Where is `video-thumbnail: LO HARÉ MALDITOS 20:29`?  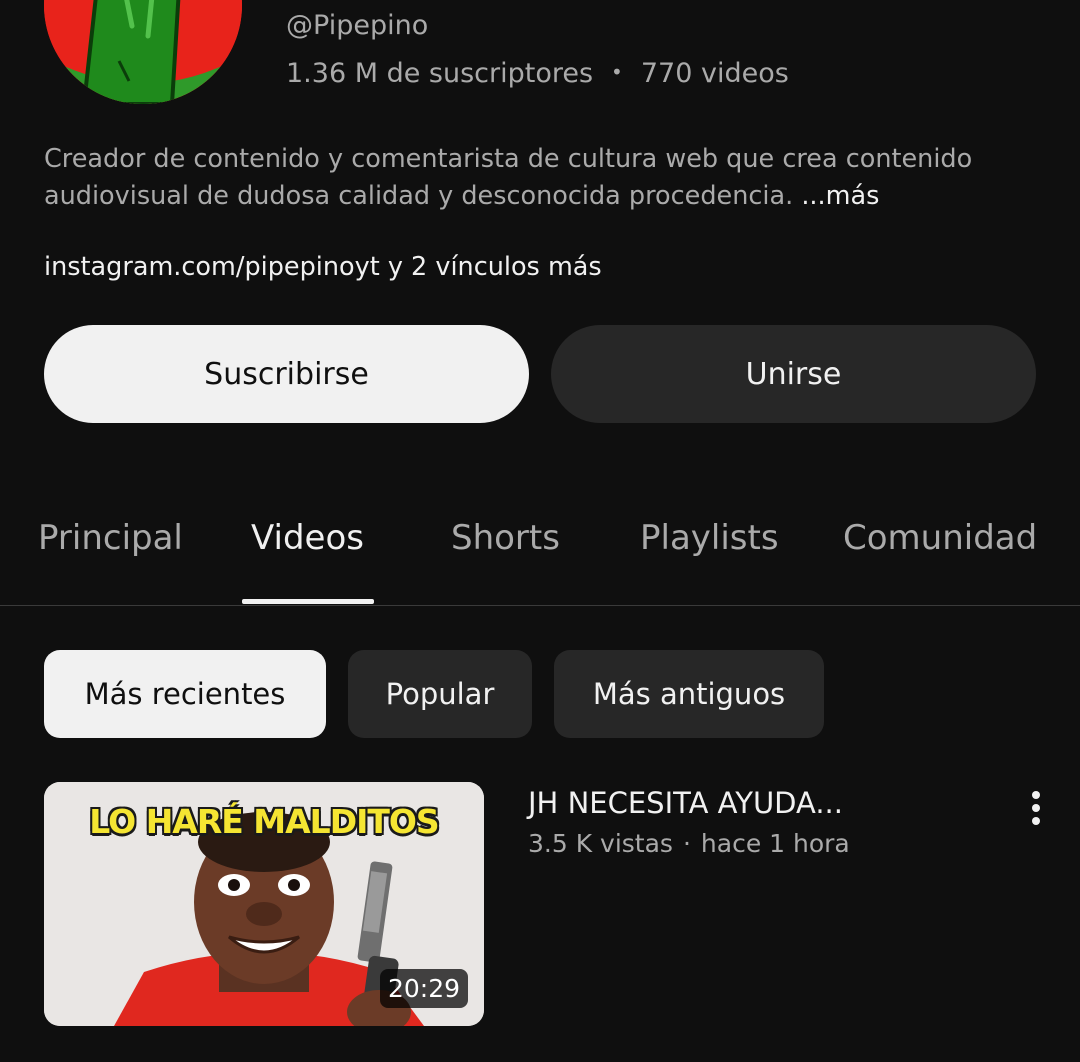
video-thumbnail: LO HARÉ MALDITOS 20:29 is located at coordinates (264, 904).